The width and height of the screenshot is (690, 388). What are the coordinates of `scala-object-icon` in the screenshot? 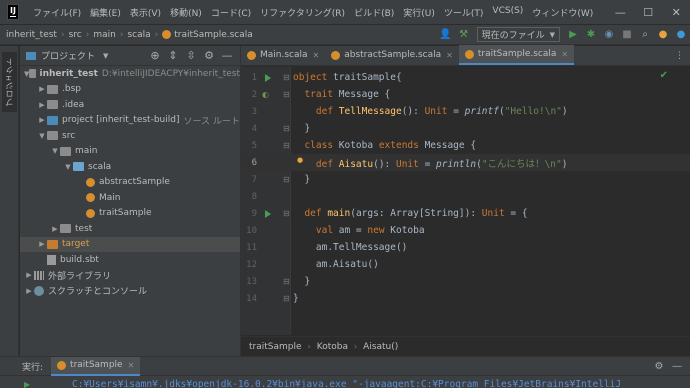 It's located at (90, 182).